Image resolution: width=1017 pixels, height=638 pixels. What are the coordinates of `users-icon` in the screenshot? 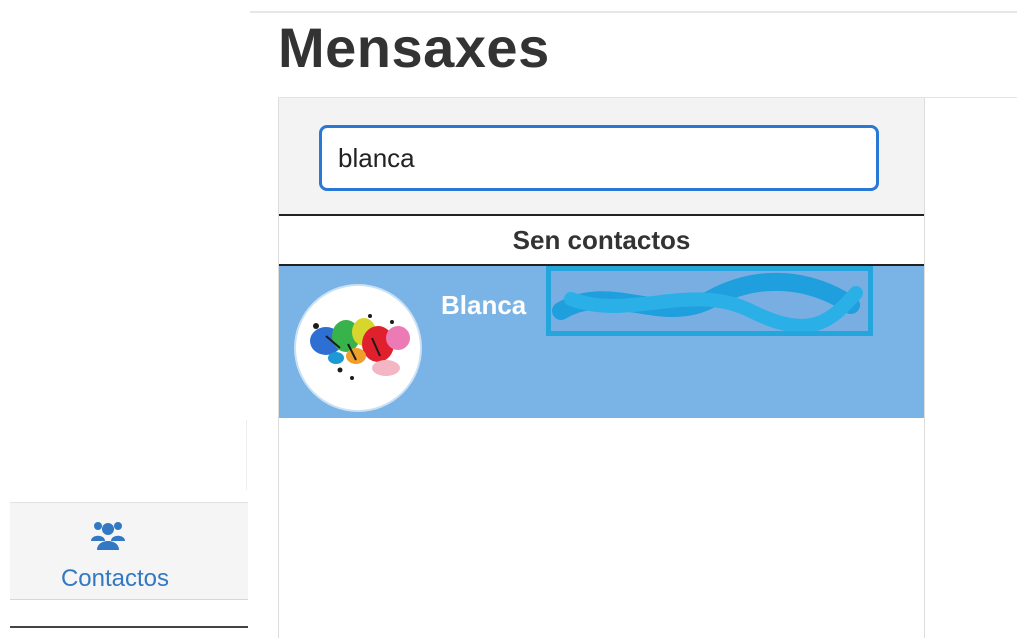 It's located at (108, 536).